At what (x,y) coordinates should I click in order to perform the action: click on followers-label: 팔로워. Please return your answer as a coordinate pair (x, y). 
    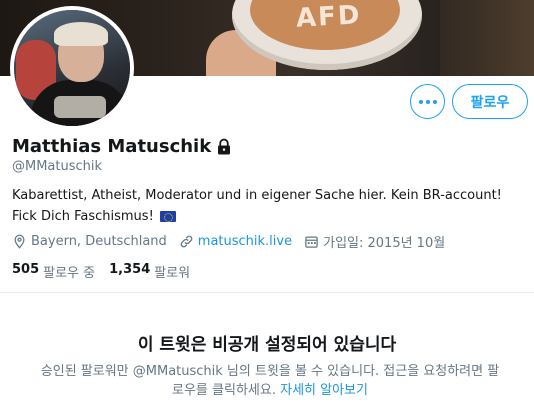
    Looking at the image, I should click on (172, 273).